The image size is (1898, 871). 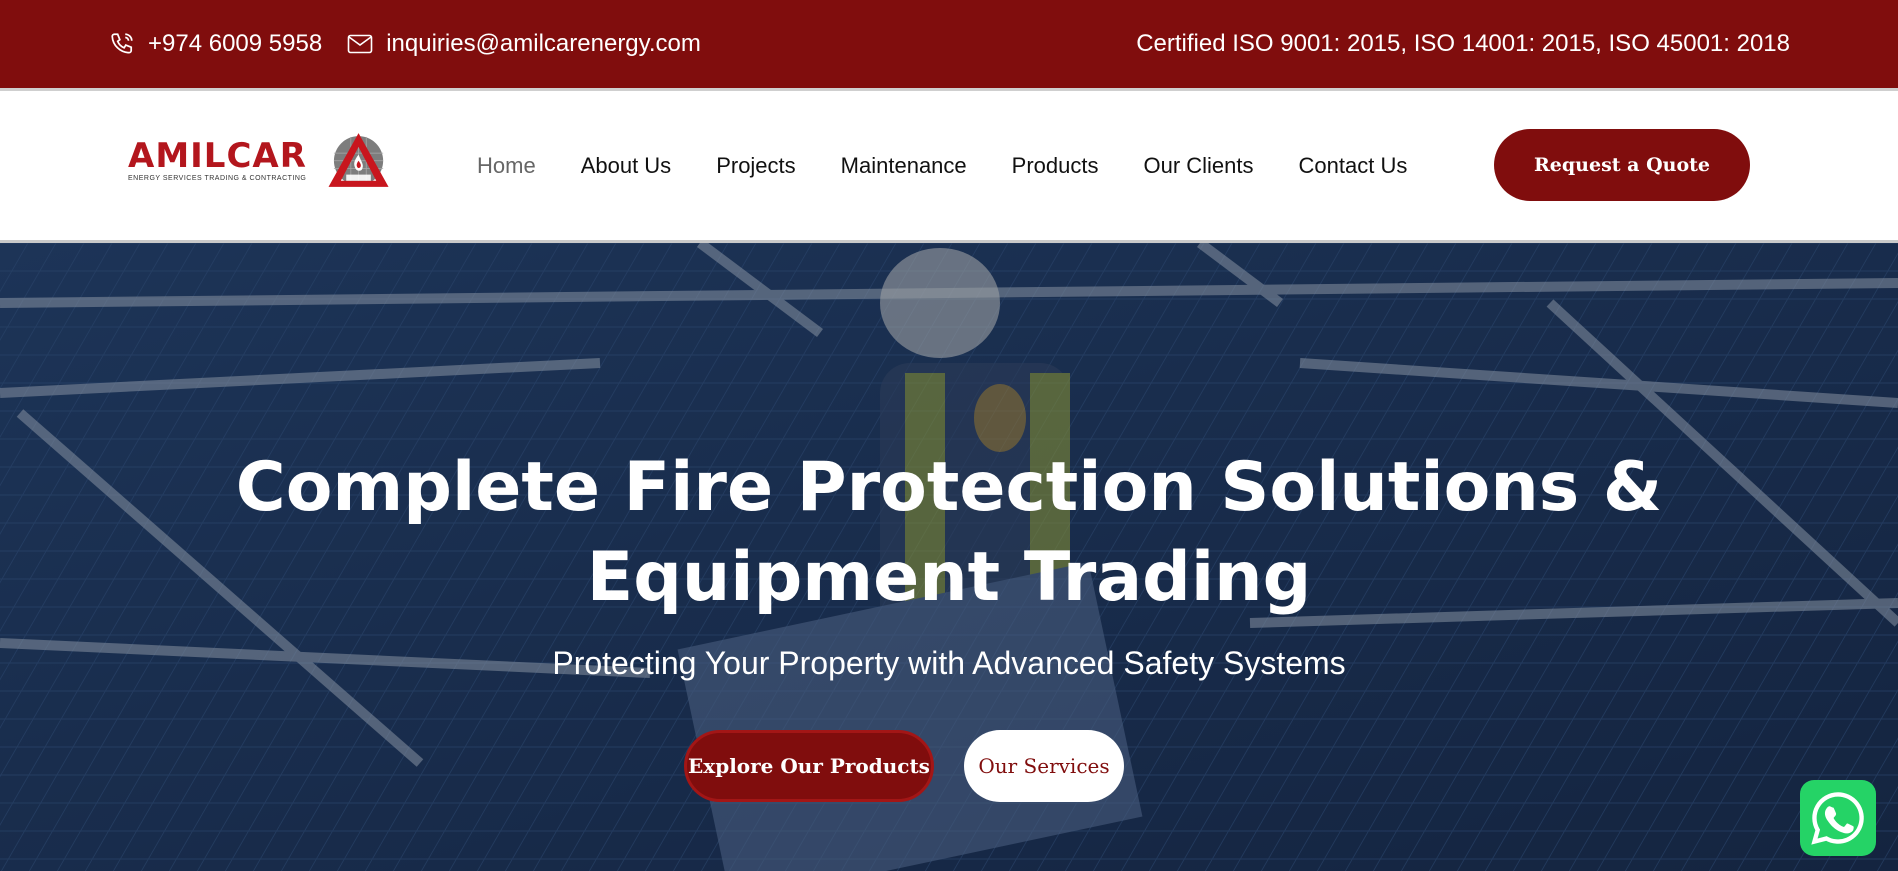 I want to click on phone-icon, so click(x=122, y=44).